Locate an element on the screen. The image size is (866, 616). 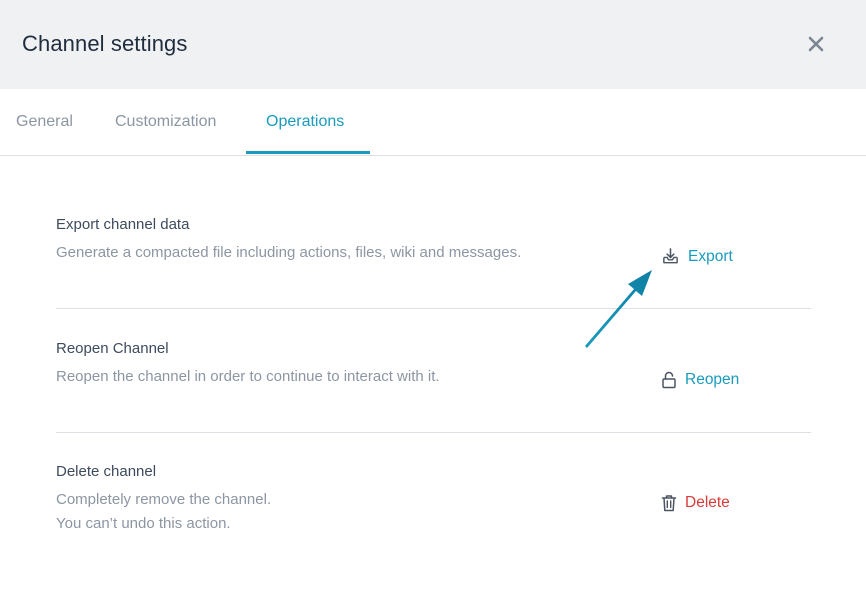
dialog-header: Channel settings is located at coordinates (433, 44).